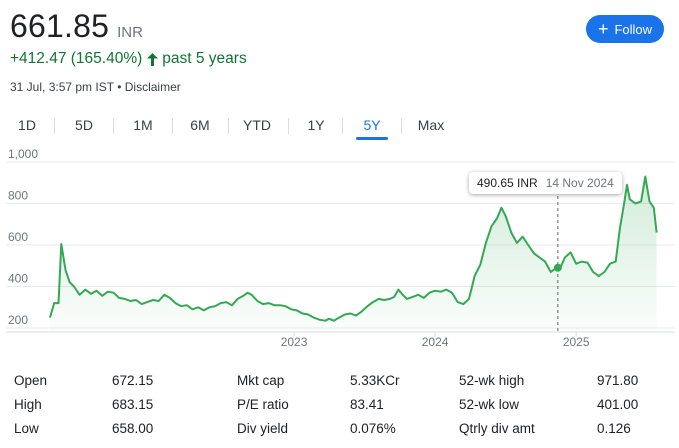 This screenshot has width=679, height=448. Describe the element at coordinates (31, 380) in the screenshot. I see `stat-label: Open` at that location.